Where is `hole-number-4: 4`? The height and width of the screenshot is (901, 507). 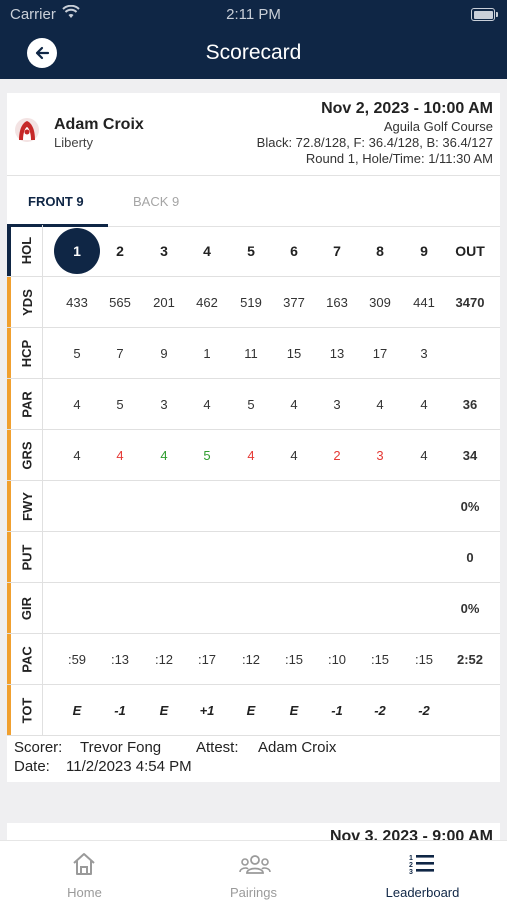
hole-number-4: 4 is located at coordinates (207, 250).